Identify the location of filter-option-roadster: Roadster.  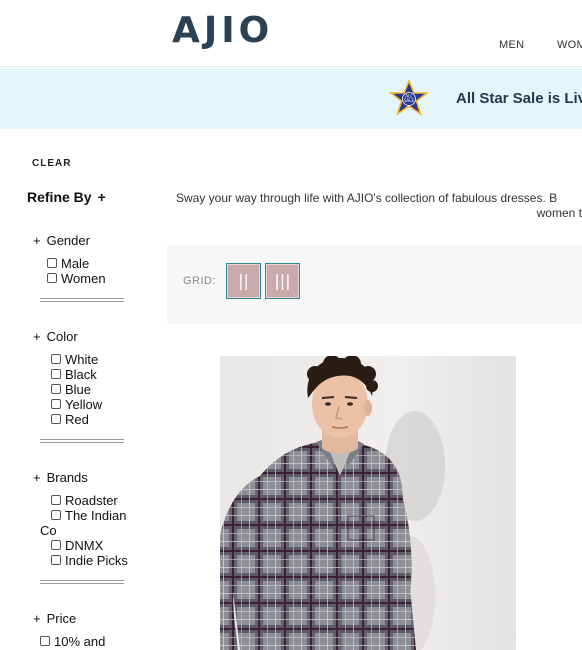
(84, 500).